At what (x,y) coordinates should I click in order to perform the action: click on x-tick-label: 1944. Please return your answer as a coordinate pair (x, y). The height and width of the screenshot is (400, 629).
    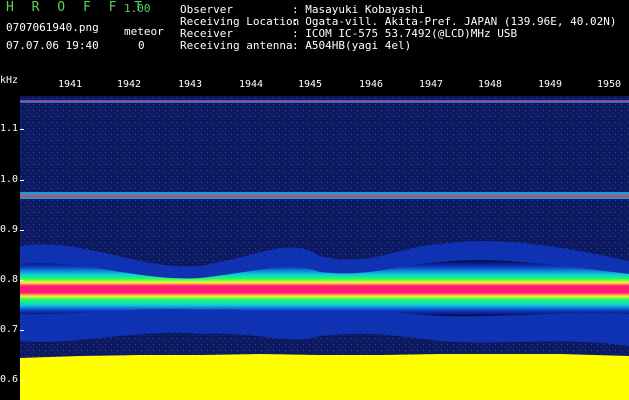
    Looking at the image, I should click on (251, 84).